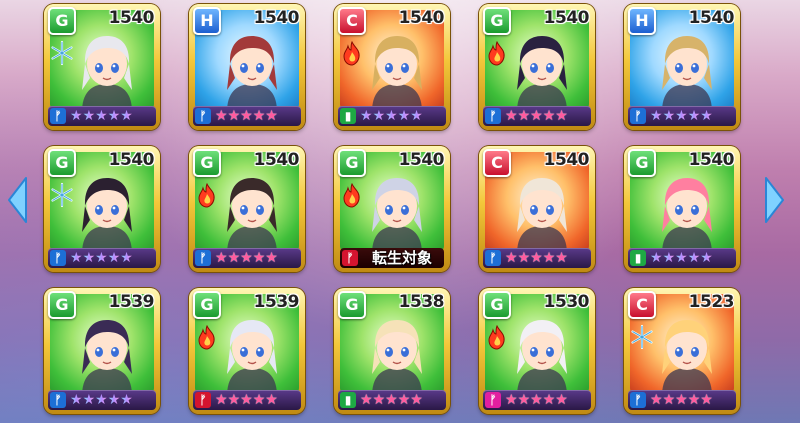  I want to click on chevron-right-icon, so click(775, 200).